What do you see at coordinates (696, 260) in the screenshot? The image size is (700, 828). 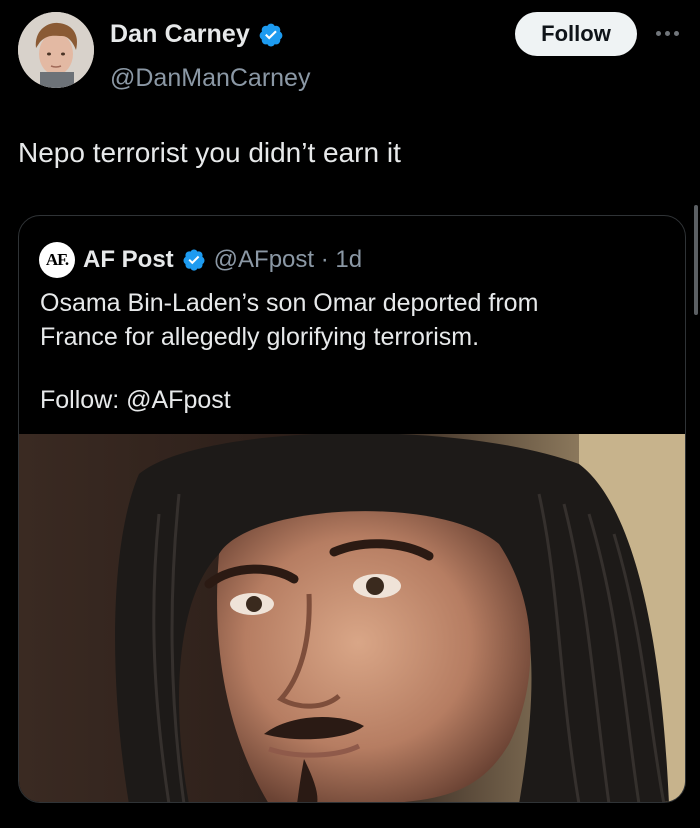 I see `scrollbar` at bounding box center [696, 260].